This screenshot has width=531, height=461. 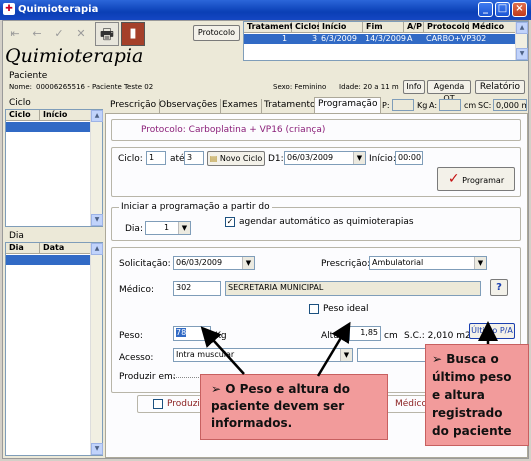 I want to click on arrow-to-altura, so click(x=333, y=349).